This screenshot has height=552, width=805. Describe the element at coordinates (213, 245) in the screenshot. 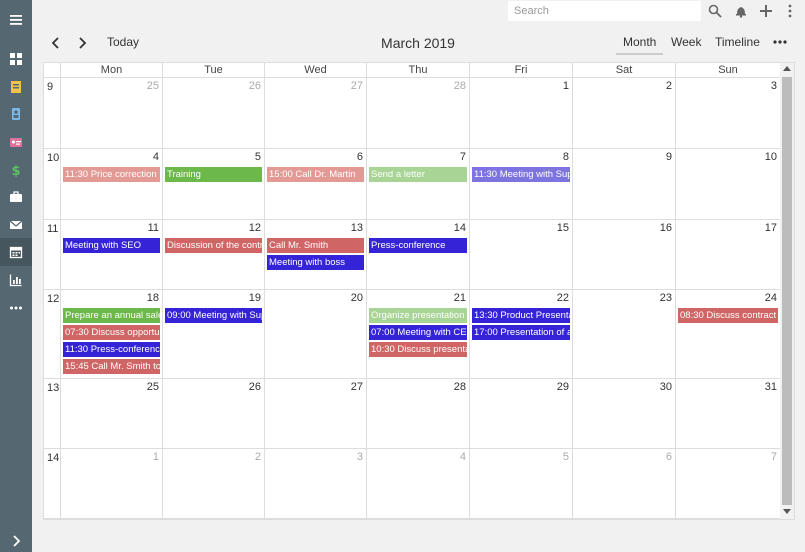

I see `calendar-event: Discussion of the contr` at that location.